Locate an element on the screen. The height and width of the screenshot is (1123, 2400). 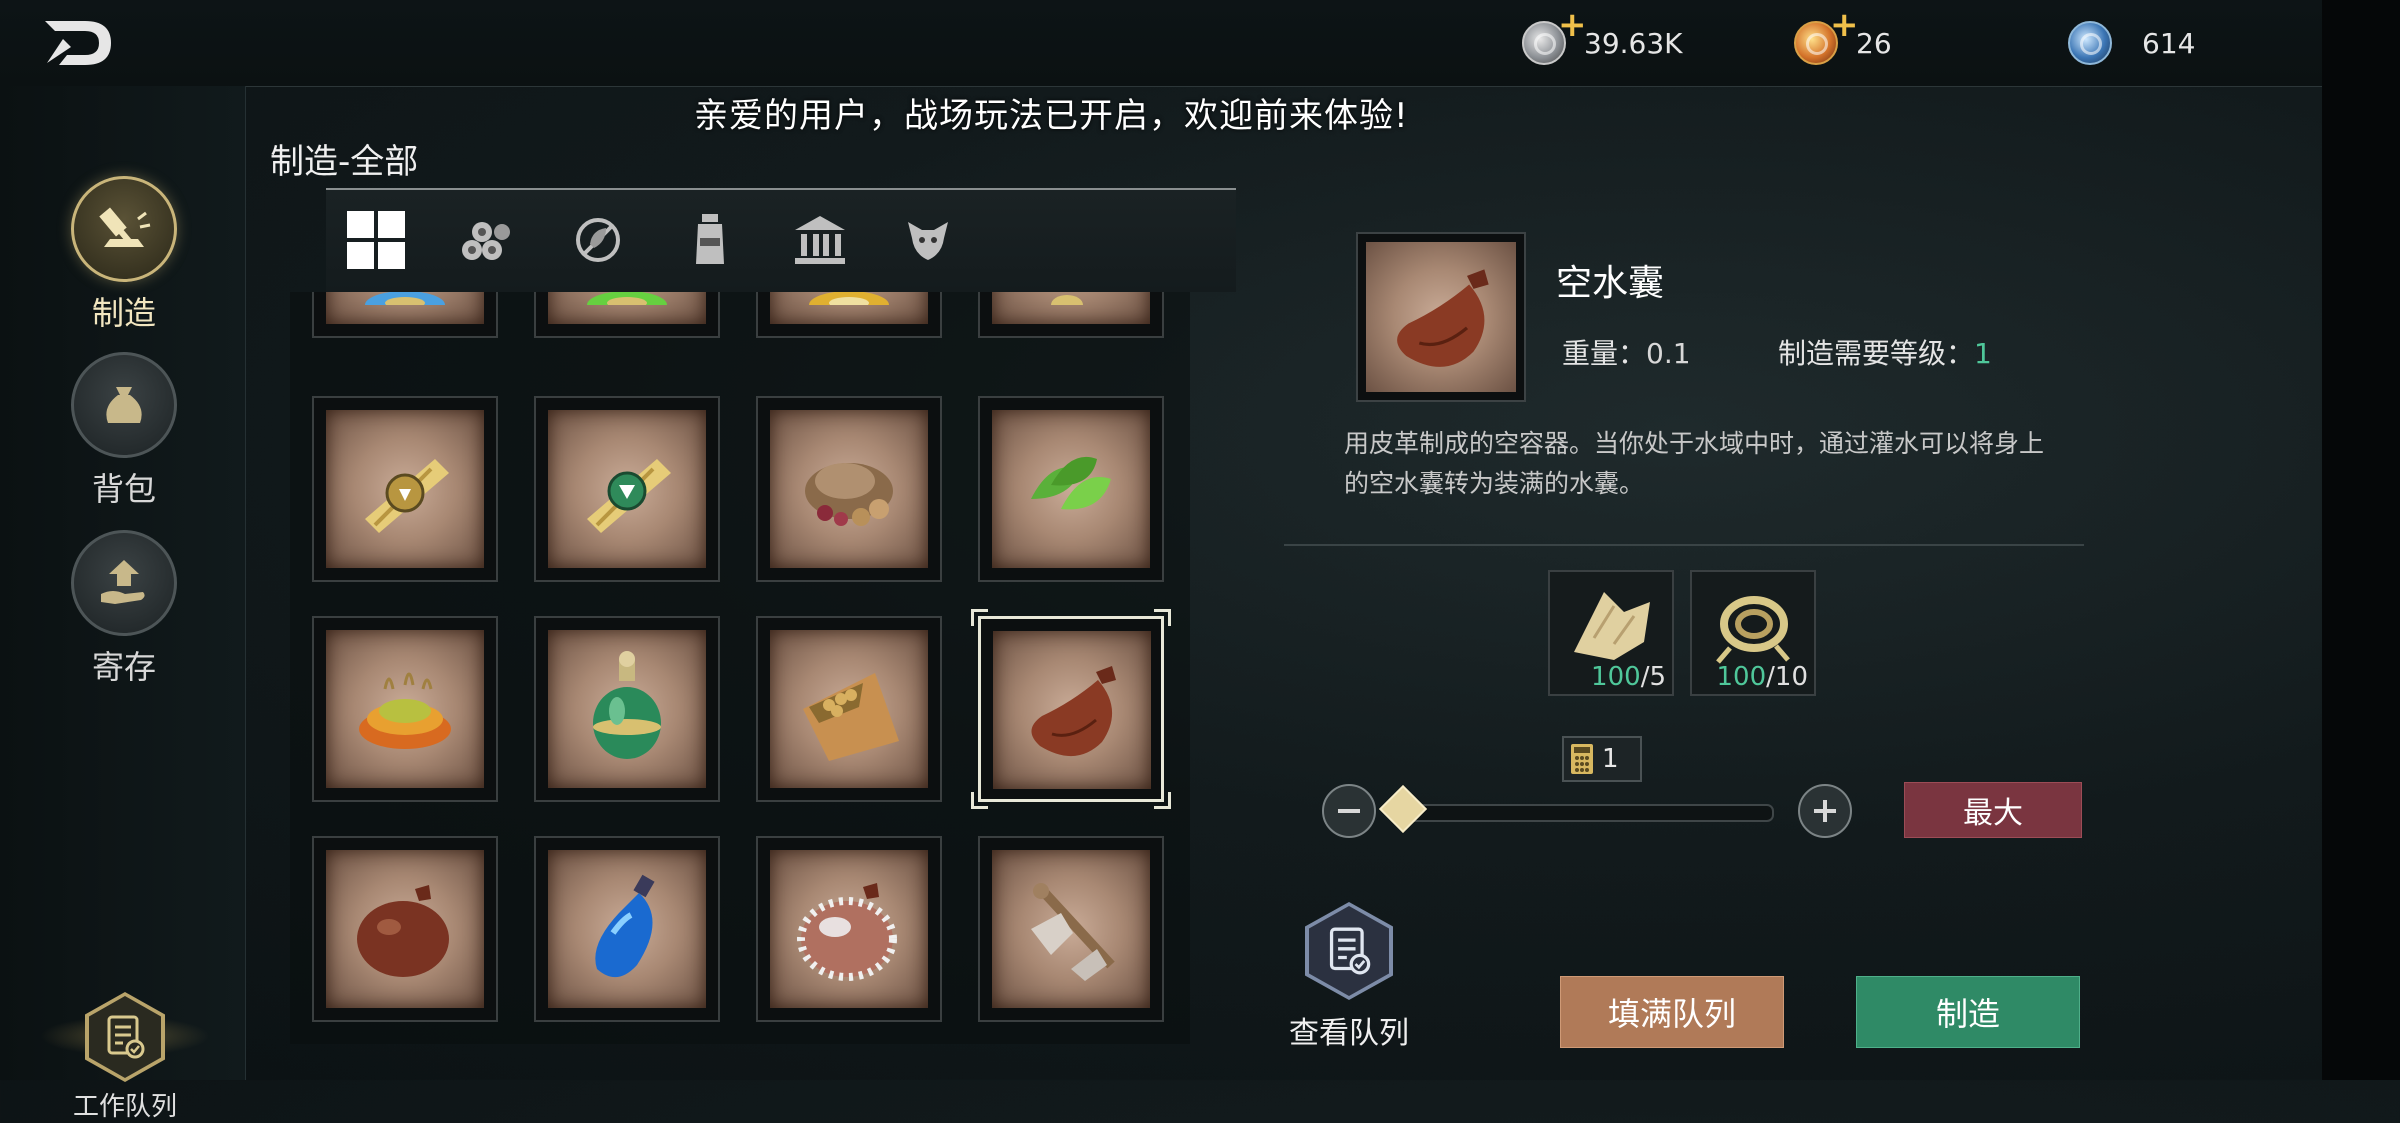
sidebar-item-label: 寄存 is located at coordinates (123, 667).